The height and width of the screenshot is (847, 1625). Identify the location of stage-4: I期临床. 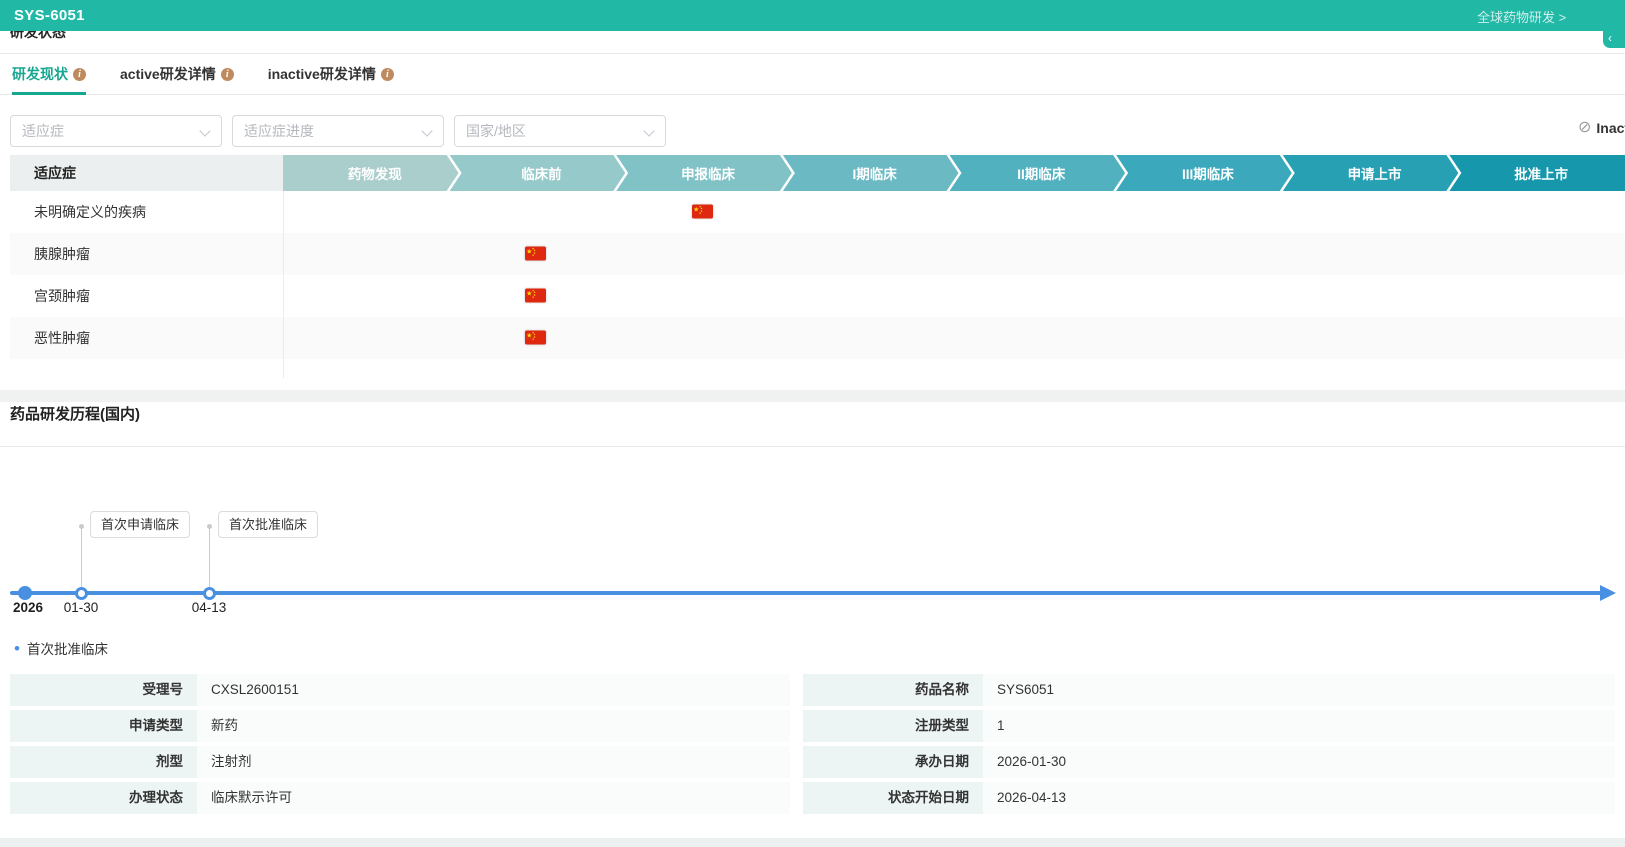
(871, 173).